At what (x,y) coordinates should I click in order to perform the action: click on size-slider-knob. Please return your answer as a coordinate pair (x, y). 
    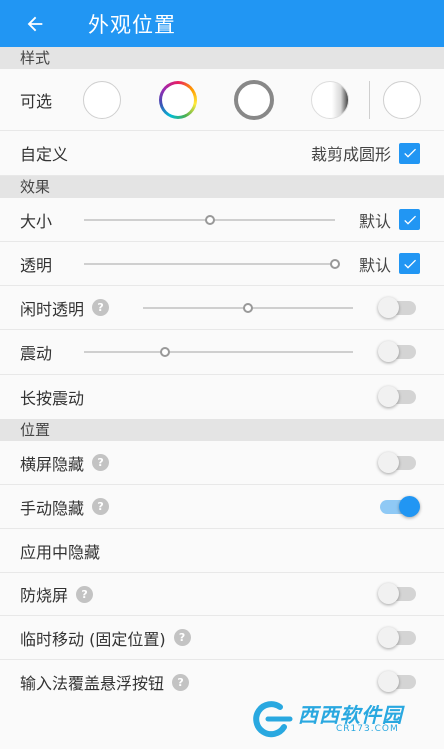
    Looking at the image, I should click on (209, 219).